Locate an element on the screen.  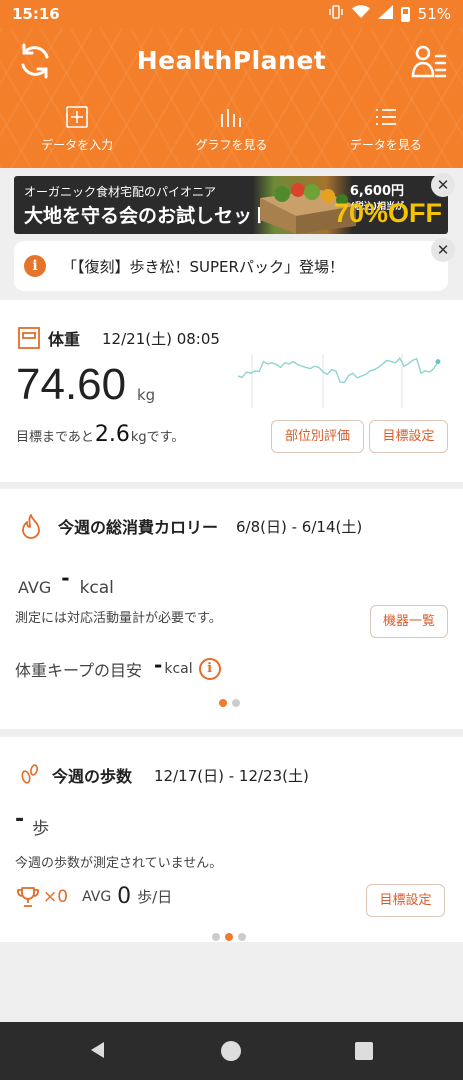
notice-text: 「【復刻】歩き松！SUPERパック」登場！ is located at coordinates (203, 266).